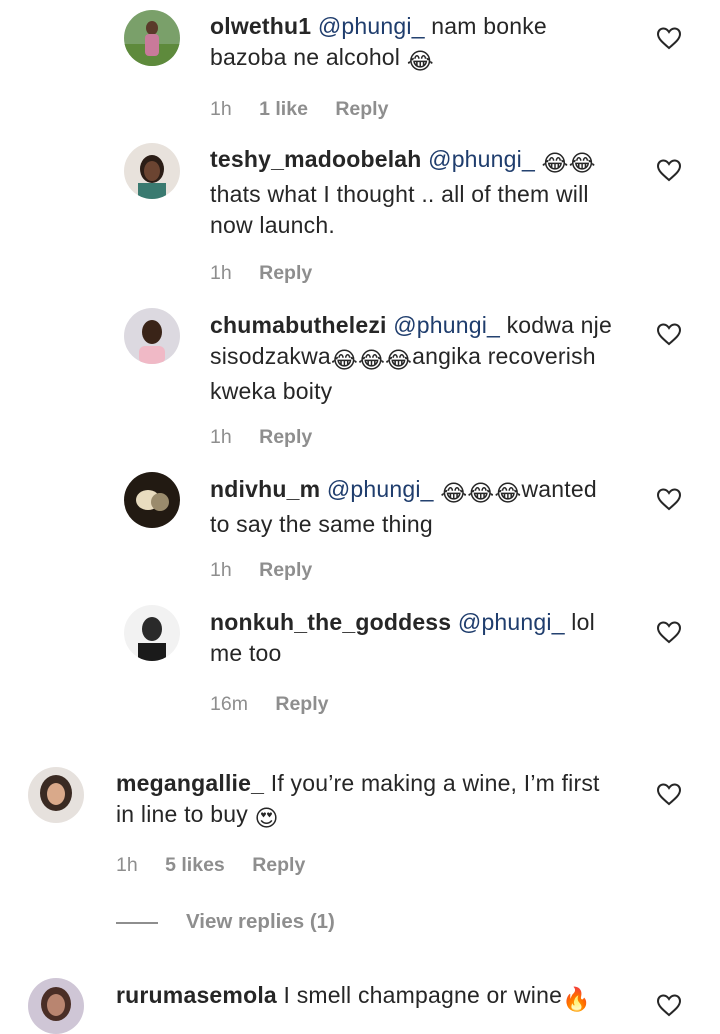 Image resolution: width=720 pixels, height=1034 pixels. What do you see at coordinates (260, 921) in the screenshot?
I see `view-replies-label: View replies (1)` at bounding box center [260, 921].